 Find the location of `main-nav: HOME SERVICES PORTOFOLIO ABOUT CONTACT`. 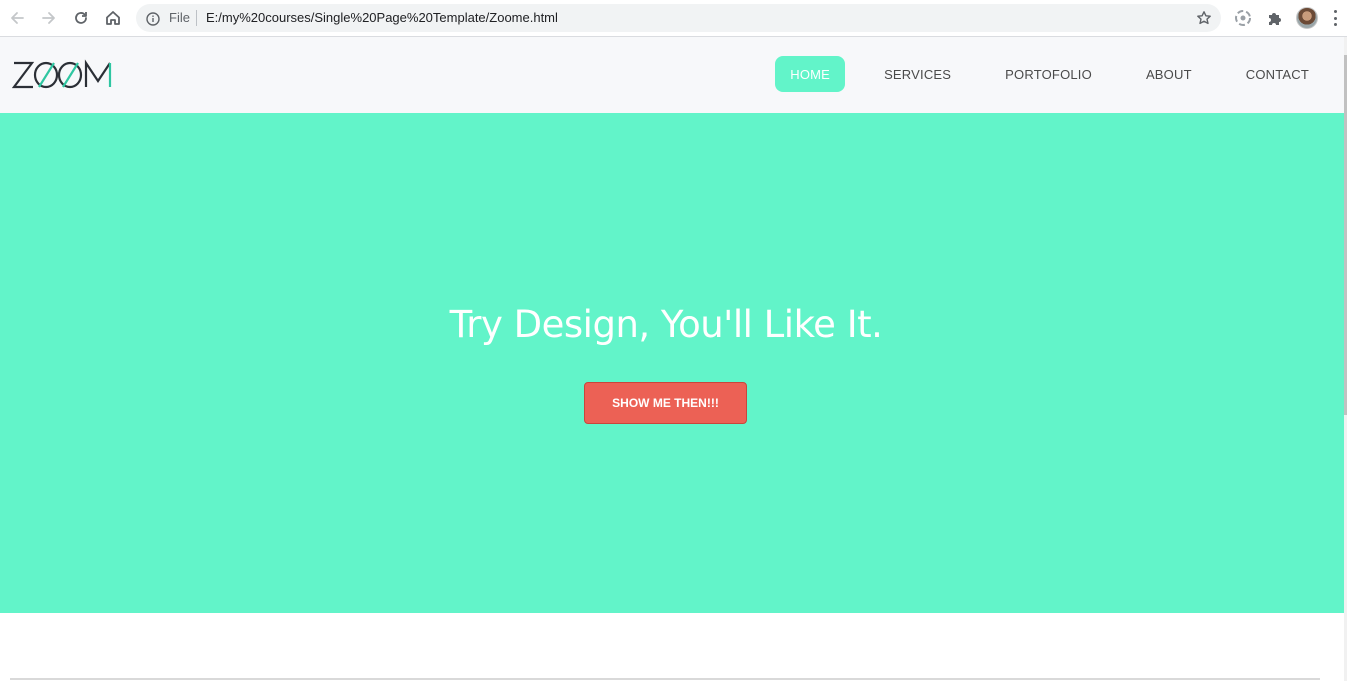

main-nav: HOME SERVICES PORTOFOLIO ABOUT CONTACT is located at coordinates (1037, 74).